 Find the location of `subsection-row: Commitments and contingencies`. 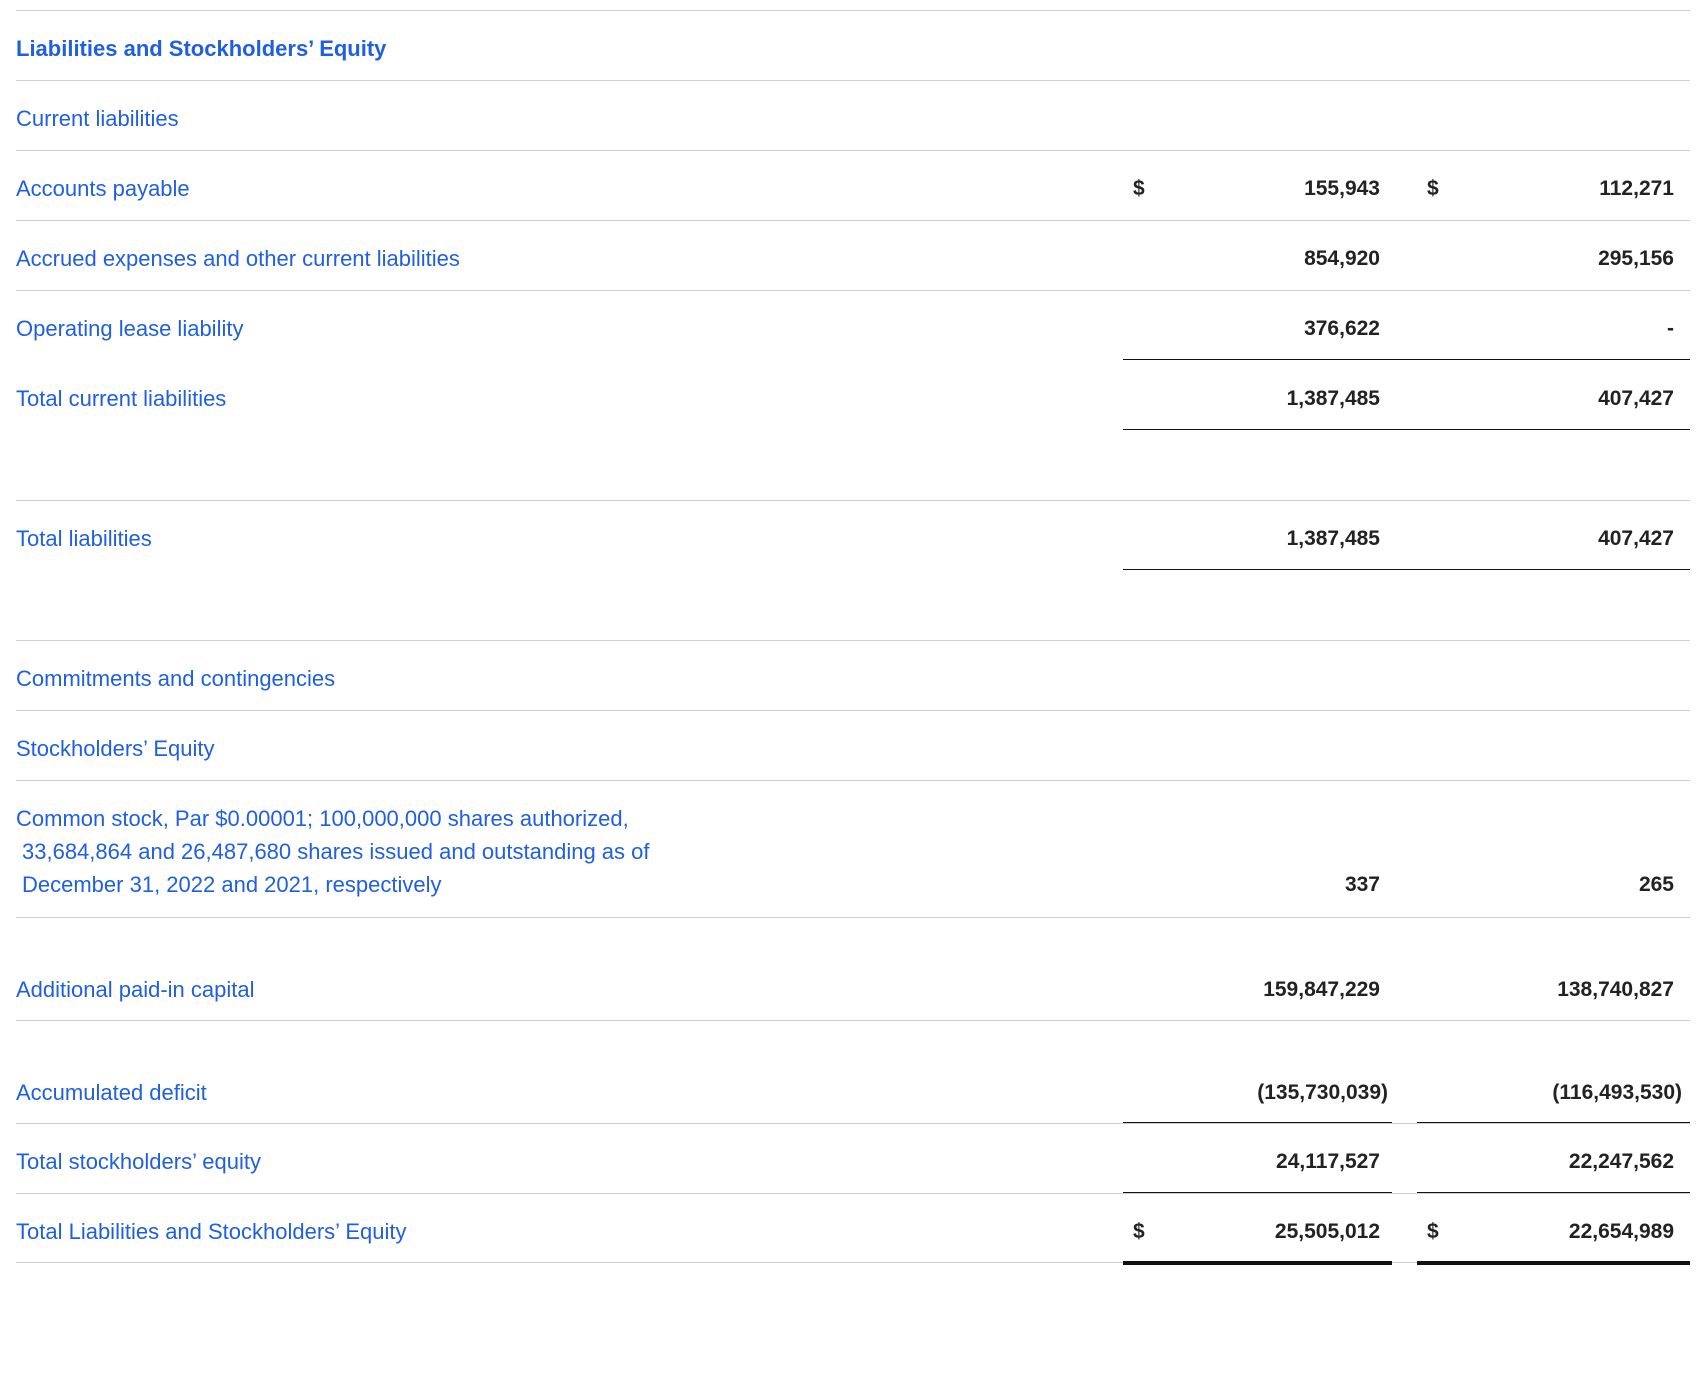

subsection-row: Commitments and contingencies is located at coordinates (853, 675).